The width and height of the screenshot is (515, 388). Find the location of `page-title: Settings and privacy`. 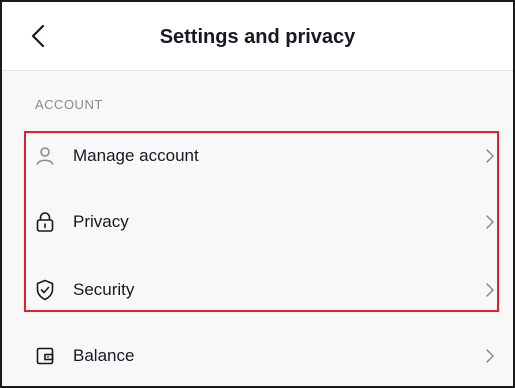

page-title: Settings and privacy is located at coordinates (257, 37).